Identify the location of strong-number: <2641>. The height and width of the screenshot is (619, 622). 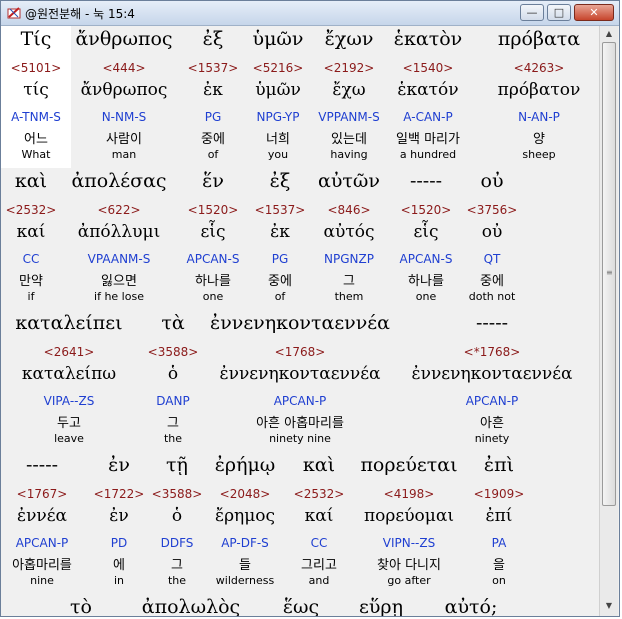
(69, 352).